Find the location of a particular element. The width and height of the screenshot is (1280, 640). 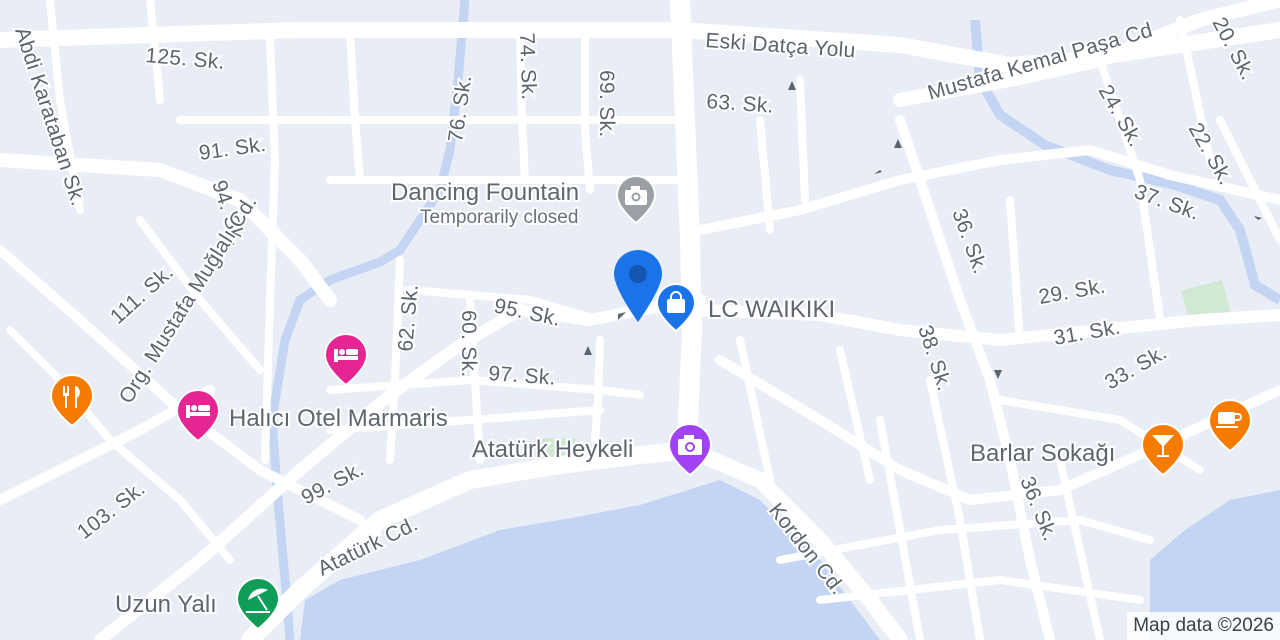

street-label: 97. Sk. is located at coordinates (522, 376).